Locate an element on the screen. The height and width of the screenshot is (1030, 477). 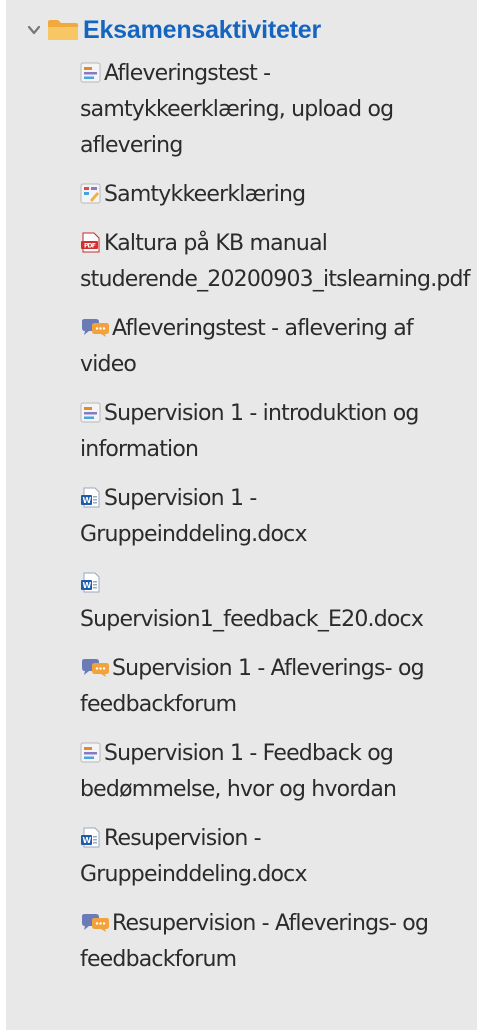
pdf-icon: PDF is located at coordinates (90, 242).